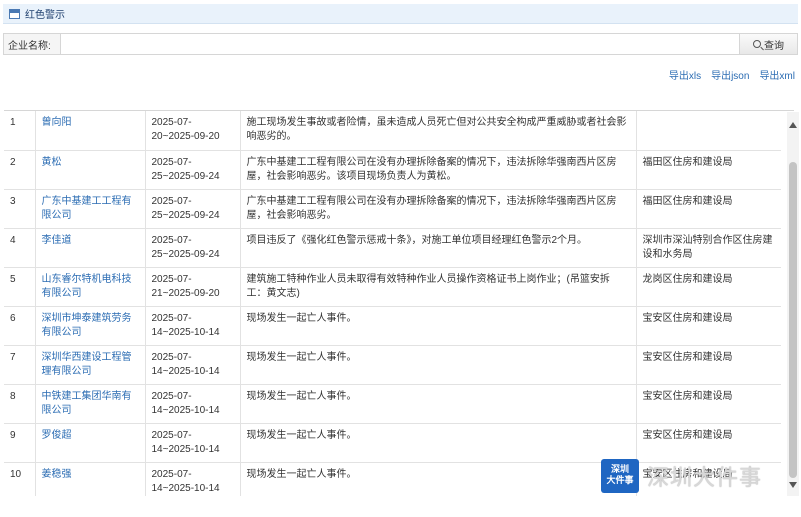  What do you see at coordinates (45, 15) in the screenshot?
I see `panel-title: 红色警示` at bounding box center [45, 15].